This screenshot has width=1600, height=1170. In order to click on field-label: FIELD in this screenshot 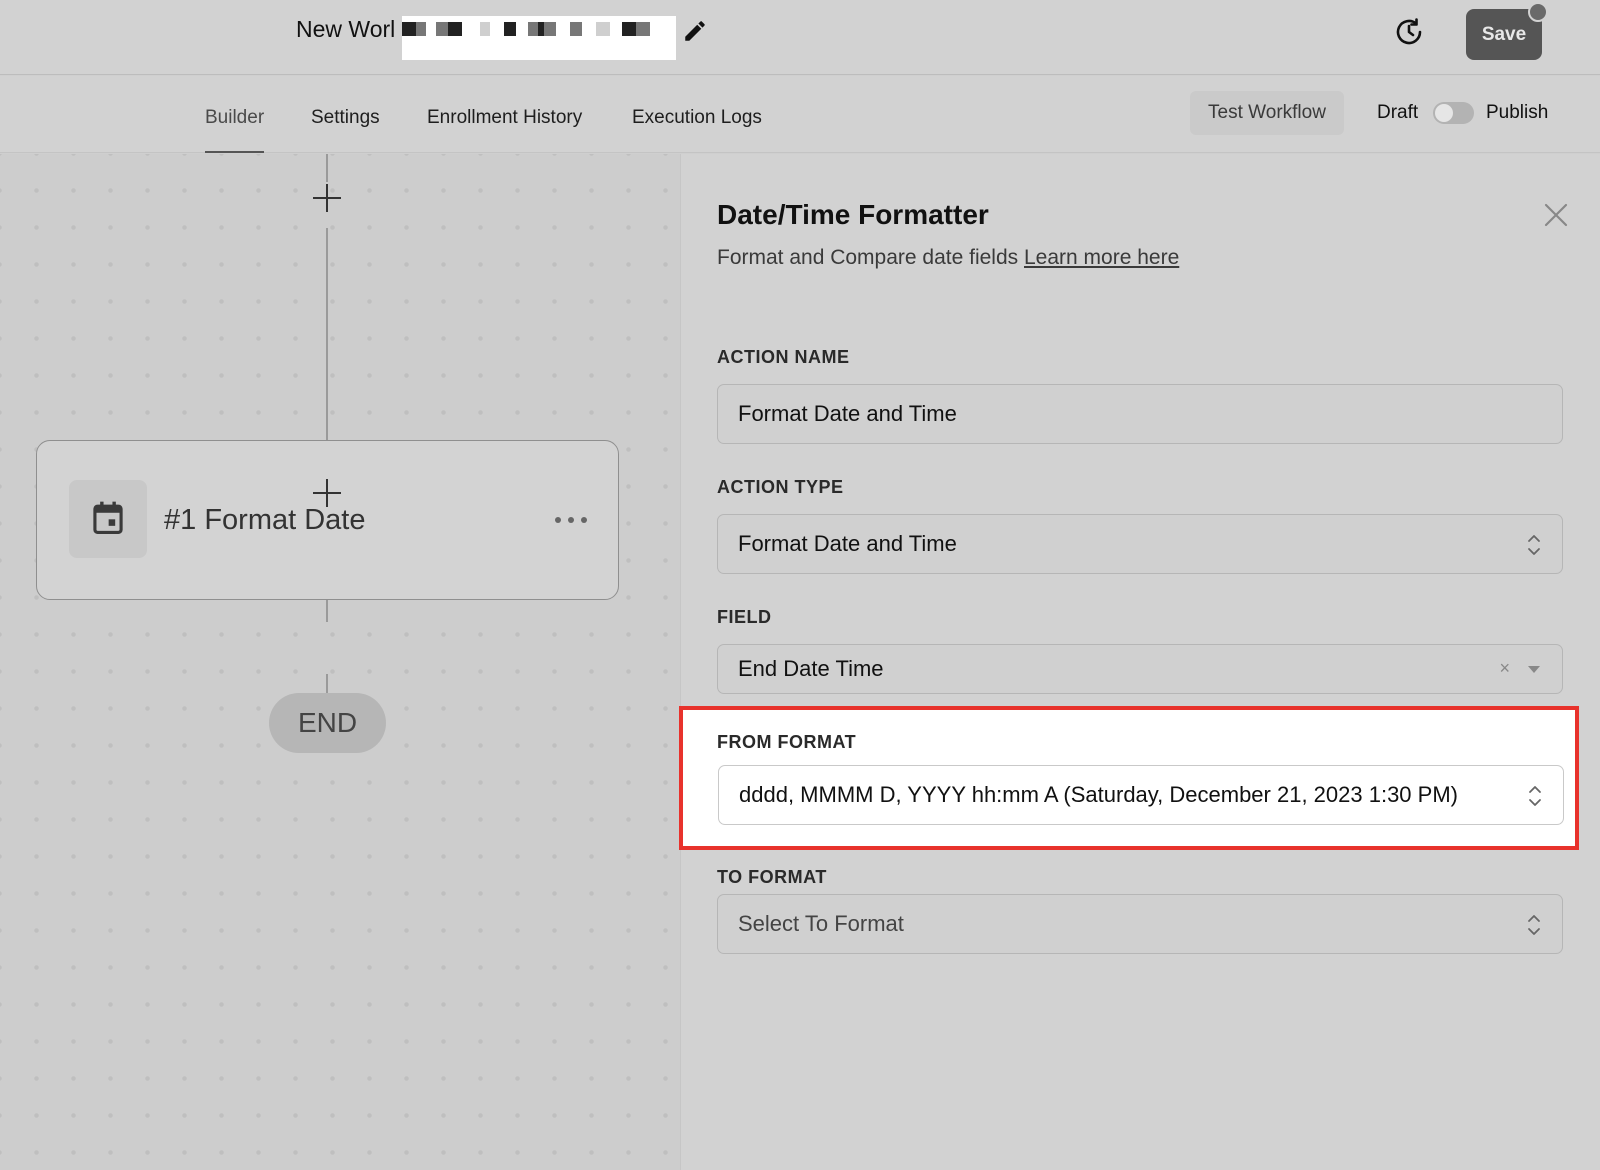, I will do `click(744, 617)`.